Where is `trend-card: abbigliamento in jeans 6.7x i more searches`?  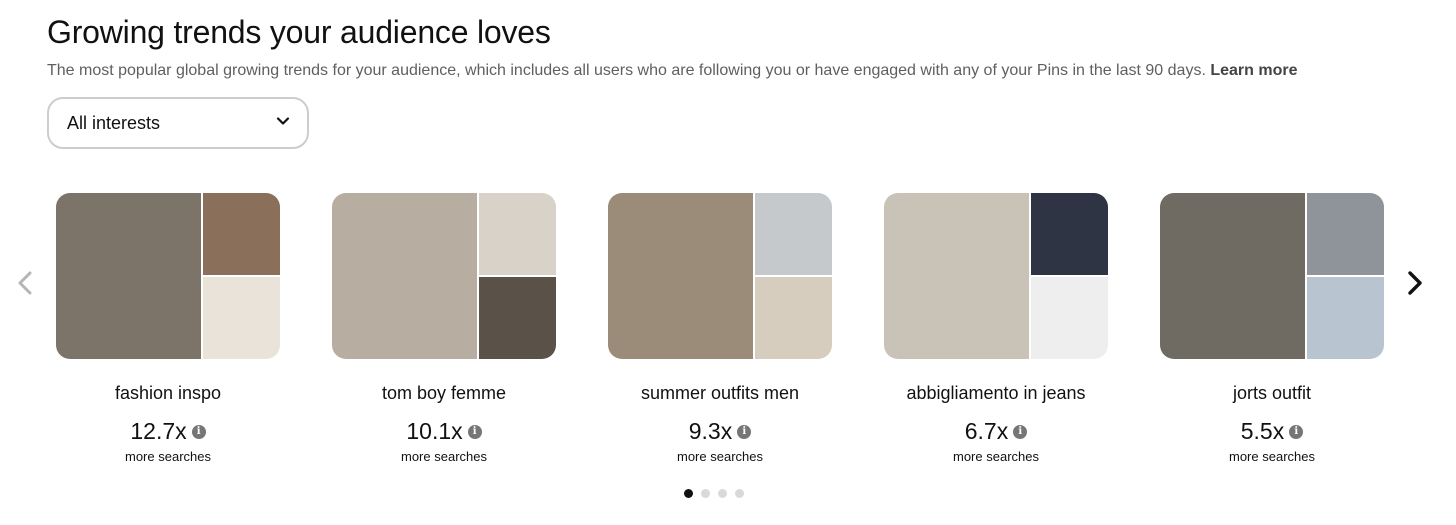
trend-card: abbigliamento in jeans 6.7x i more searches is located at coordinates (996, 328).